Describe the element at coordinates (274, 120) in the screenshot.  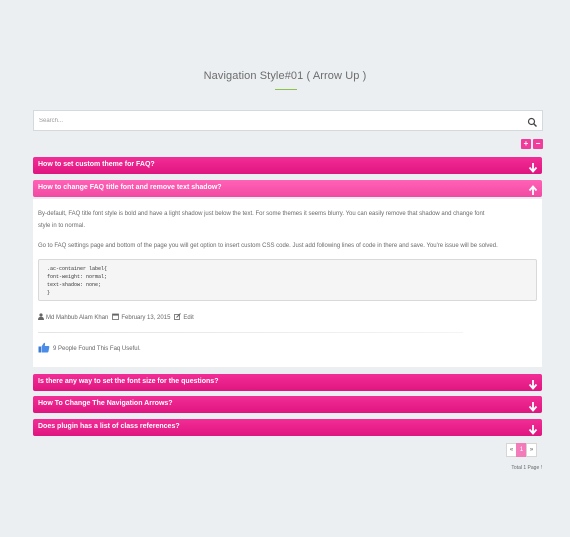
I see `search-input` at that location.